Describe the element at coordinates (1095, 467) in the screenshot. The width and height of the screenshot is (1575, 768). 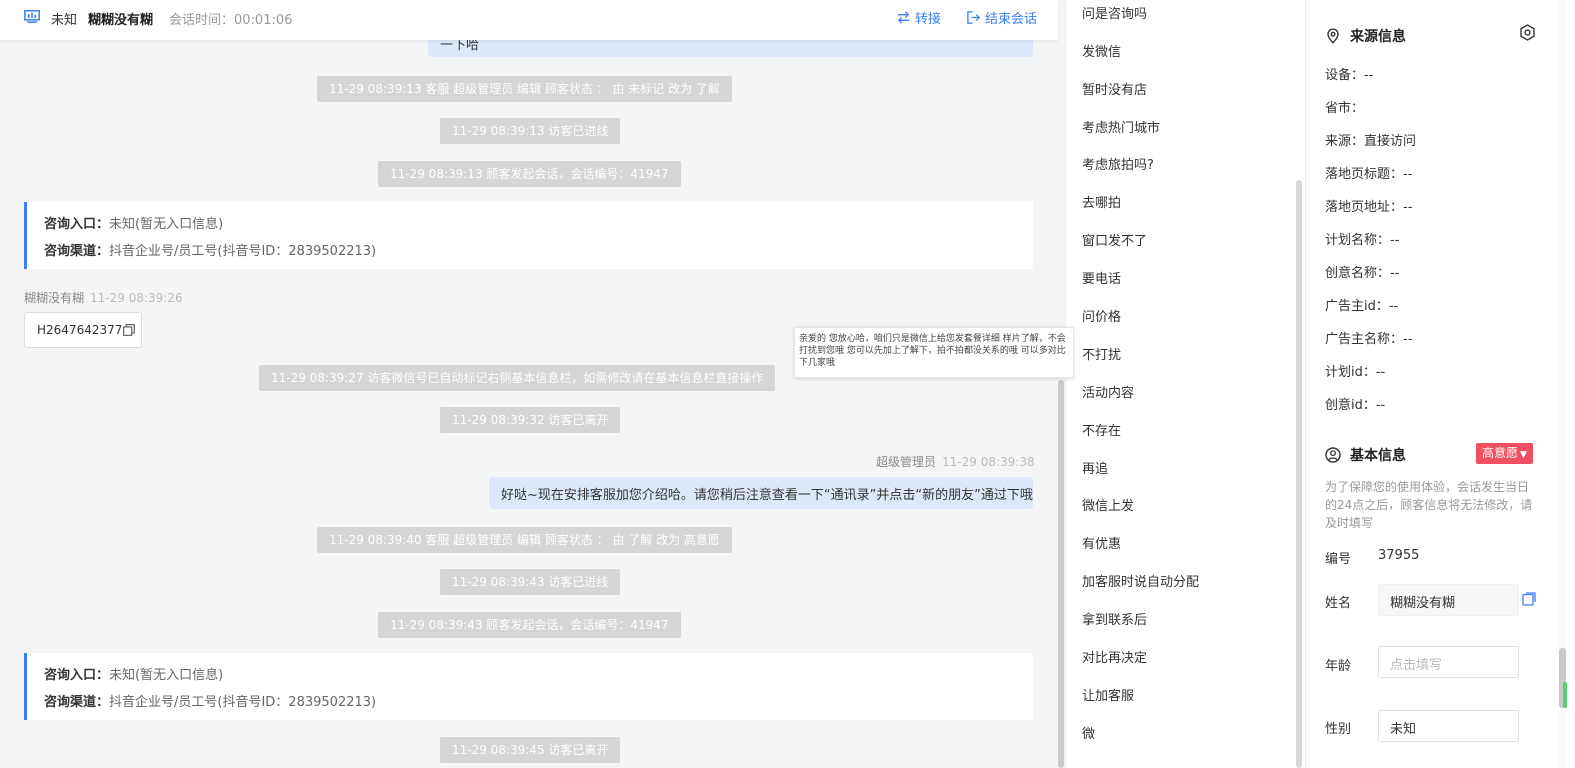
I see `quick-reply-item: 再追` at that location.